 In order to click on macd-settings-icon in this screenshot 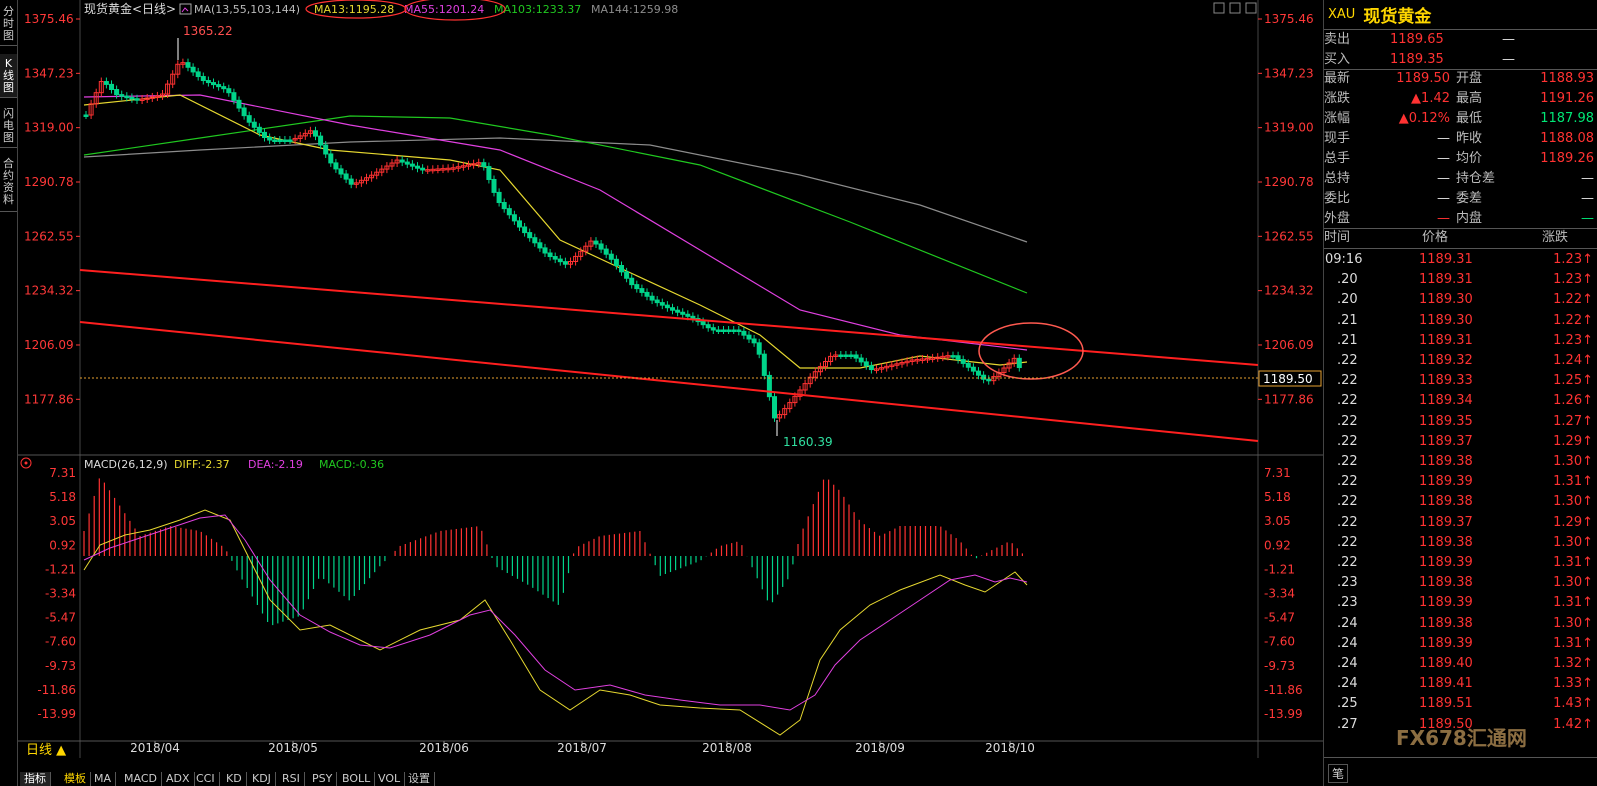, I will do `click(26, 463)`.